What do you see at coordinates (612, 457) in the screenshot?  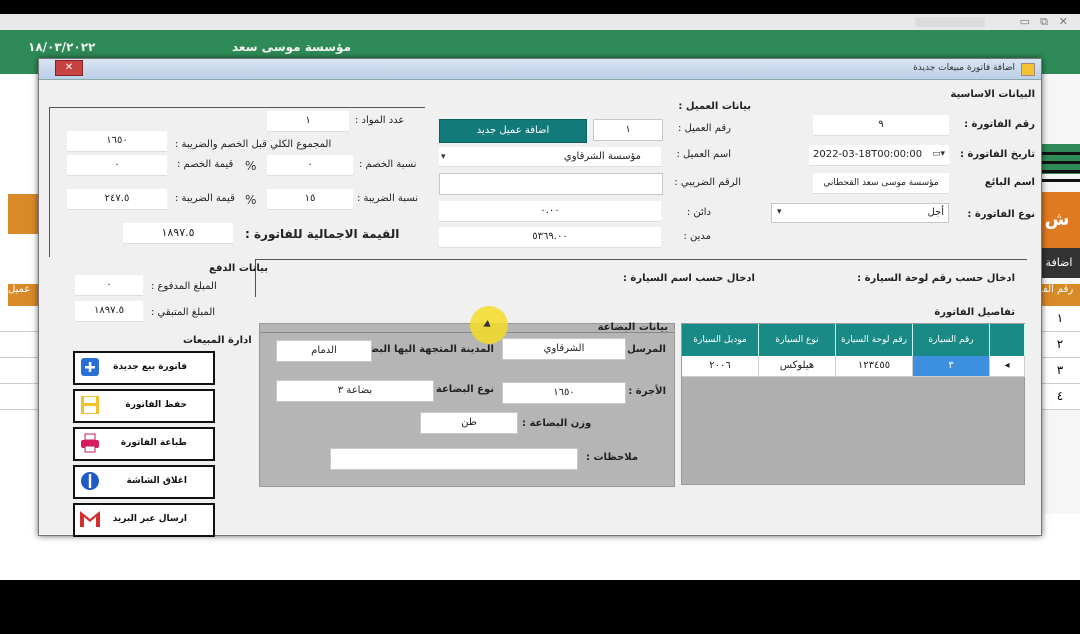 I see `notes-label: ملاحظات :` at bounding box center [612, 457].